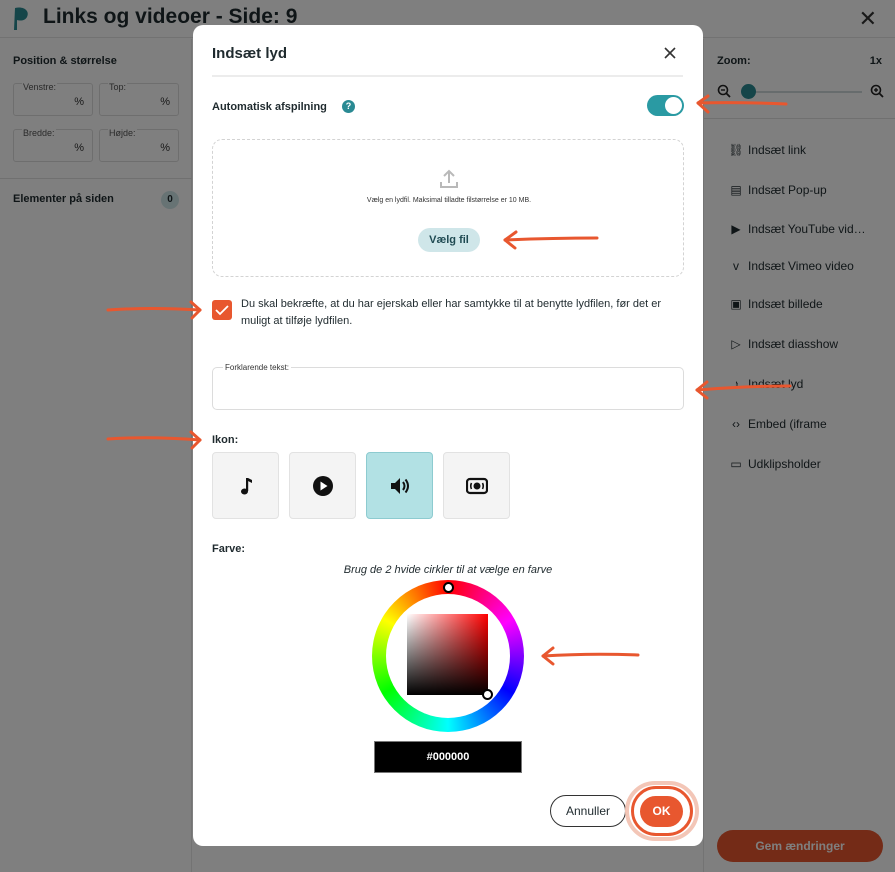 The height and width of the screenshot is (872, 895). Describe the element at coordinates (257, 367) in the screenshot. I see `explanatory-text-label: Forklarende tekst:` at that location.